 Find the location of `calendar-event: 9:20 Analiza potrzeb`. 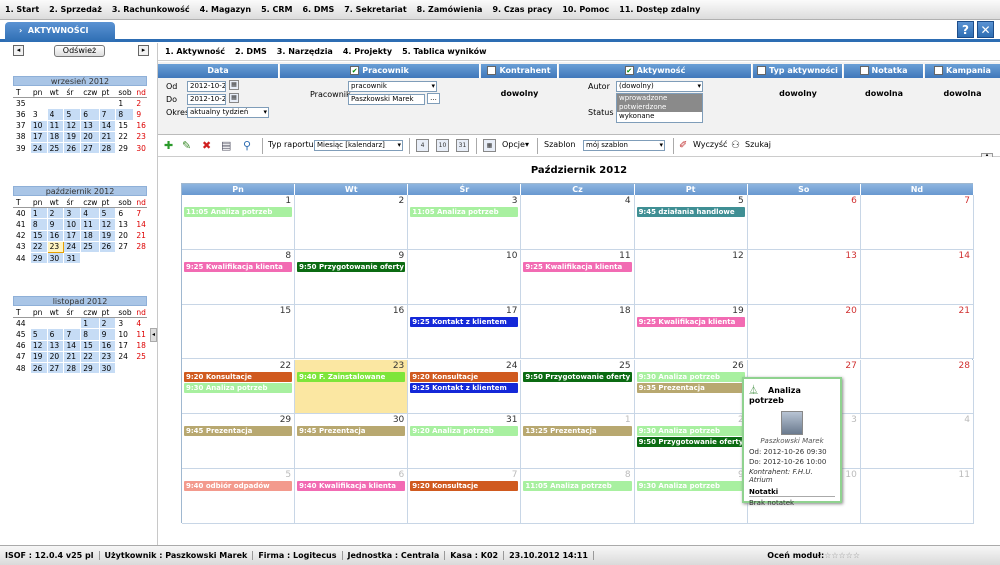

calendar-event: 9:20 Analiza potrzeb is located at coordinates (464, 431).